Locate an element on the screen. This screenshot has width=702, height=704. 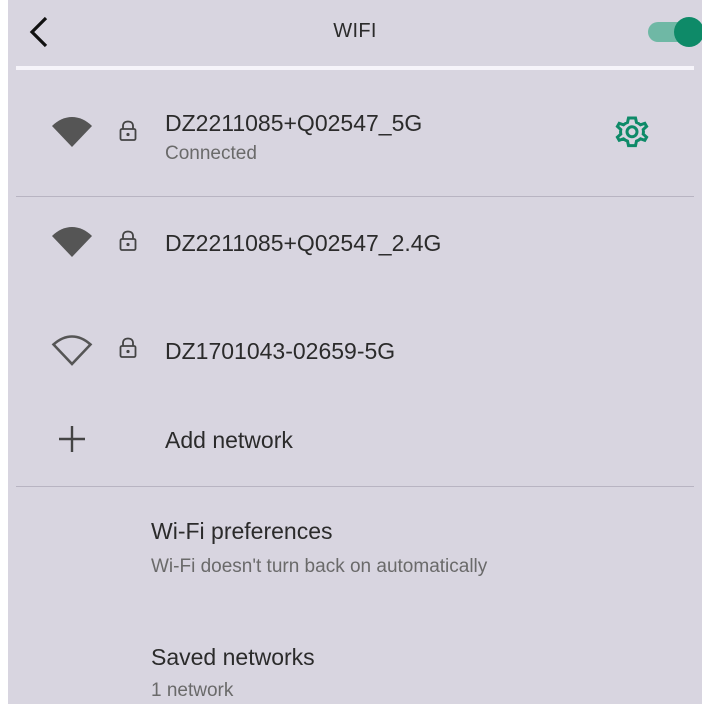
network-name: DZ1701043-02659-5G is located at coordinates (280, 351).